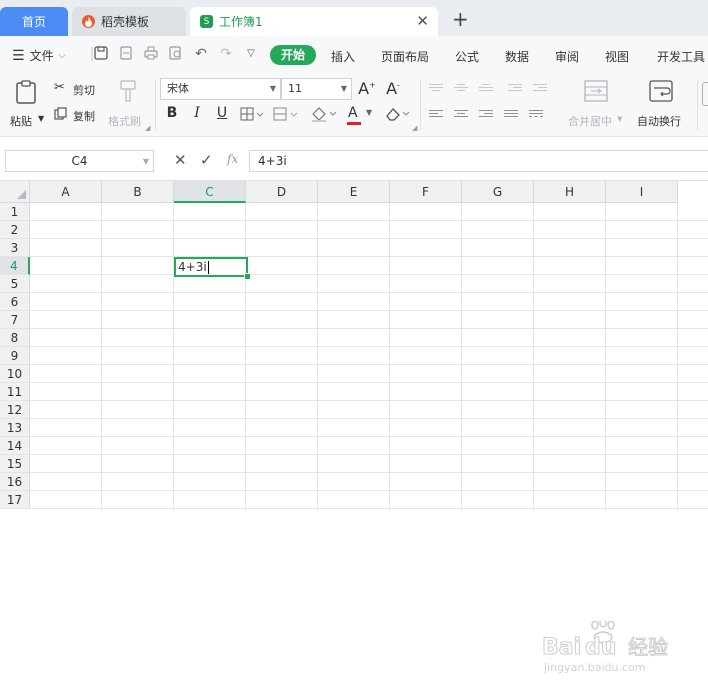 The width and height of the screenshot is (708, 680). What do you see at coordinates (151, 54) in the screenshot?
I see `print-icon` at bounding box center [151, 54].